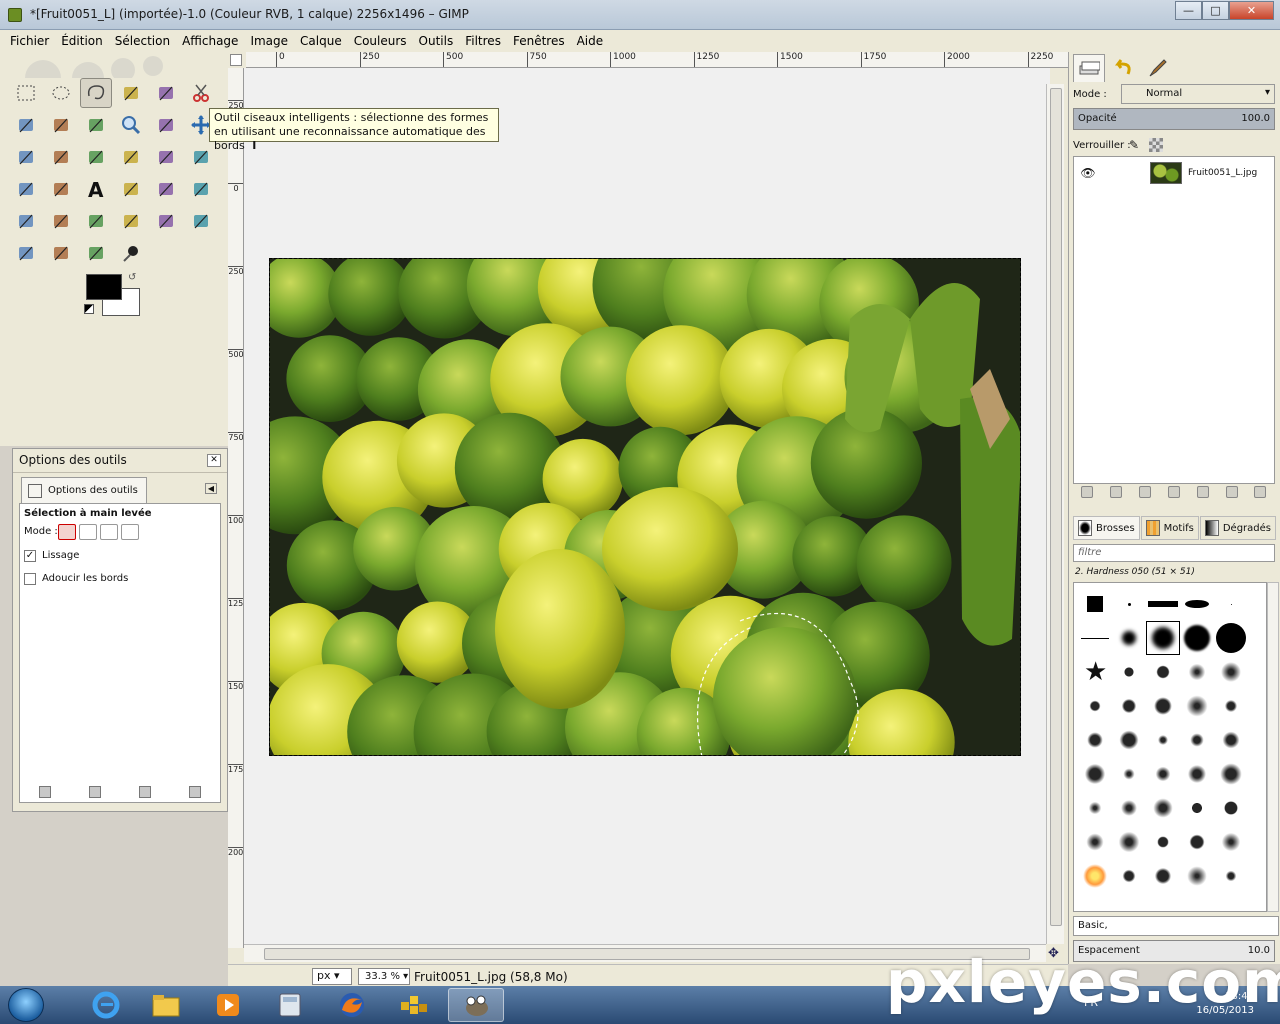 The image size is (1280, 1024). What do you see at coordinates (166, 93) in the screenshot?
I see `tool-select-by-color-button` at bounding box center [166, 93].